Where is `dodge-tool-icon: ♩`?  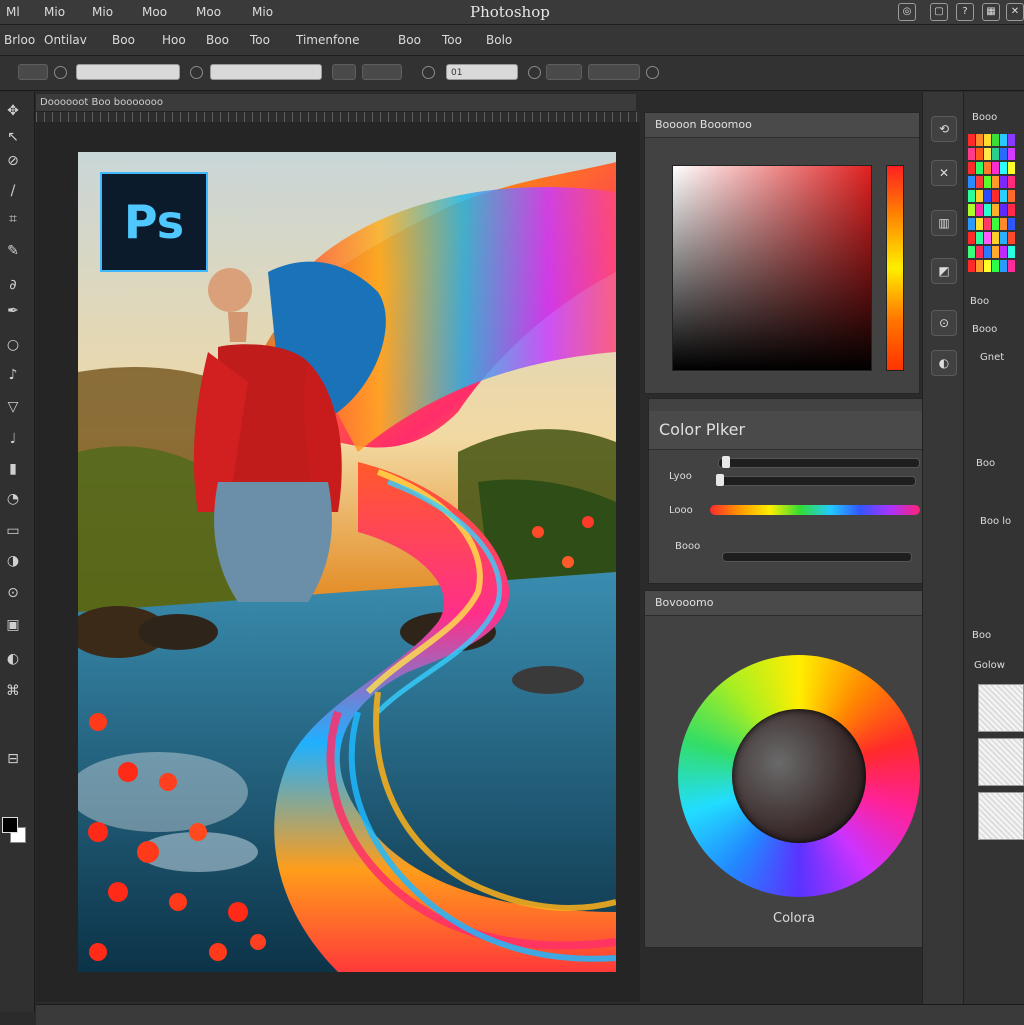
dodge-tool-icon: ♩ is located at coordinates (13, 439).